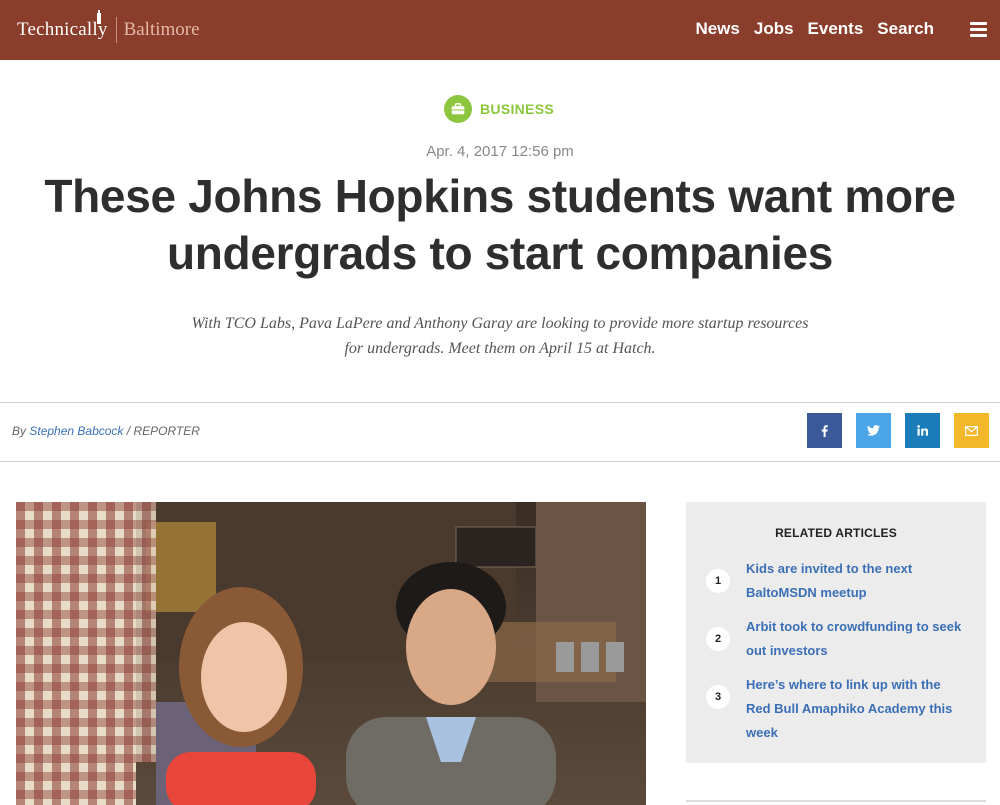 The image size is (1000, 805). Describe the element at coordinates (76, 431) in the screenshot. I see `author-link: Stephen Babcock` at that location.